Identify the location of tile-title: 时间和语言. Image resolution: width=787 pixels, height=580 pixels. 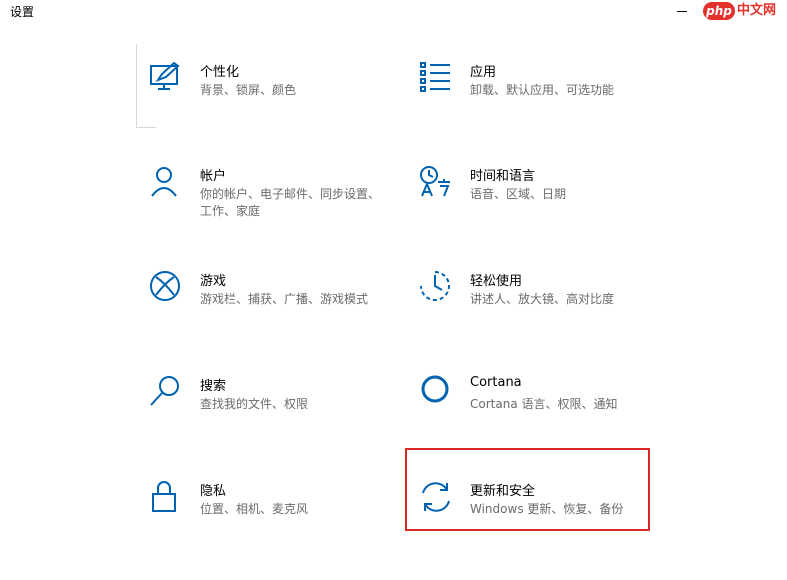
(503, 176).